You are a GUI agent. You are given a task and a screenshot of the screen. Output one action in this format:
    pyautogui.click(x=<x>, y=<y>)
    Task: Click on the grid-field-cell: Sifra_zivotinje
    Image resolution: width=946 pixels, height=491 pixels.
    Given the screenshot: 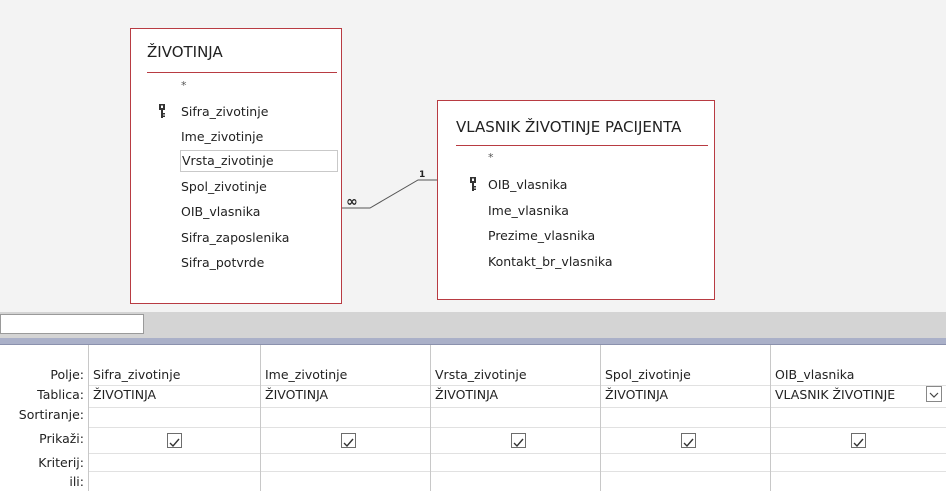 What is the action you would take?
    pyautogui.click(x=136, y=374)
    